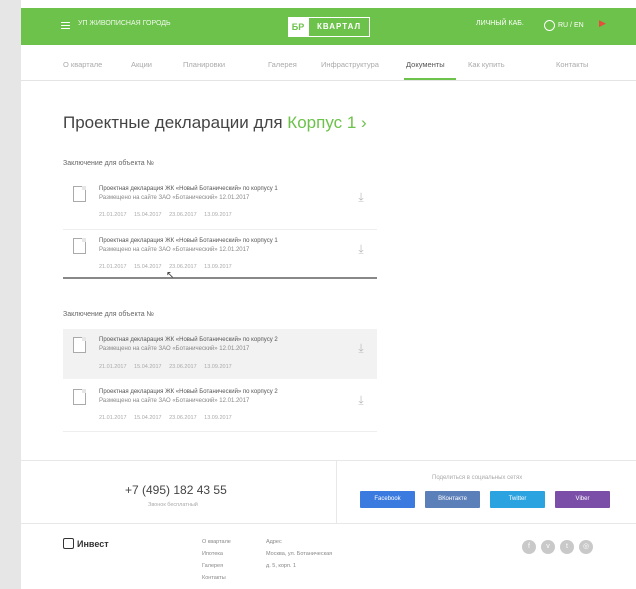 The height and width of the screenshot is (589, 636). I want to click on instagram-icon: ◎, so click(586, 547).